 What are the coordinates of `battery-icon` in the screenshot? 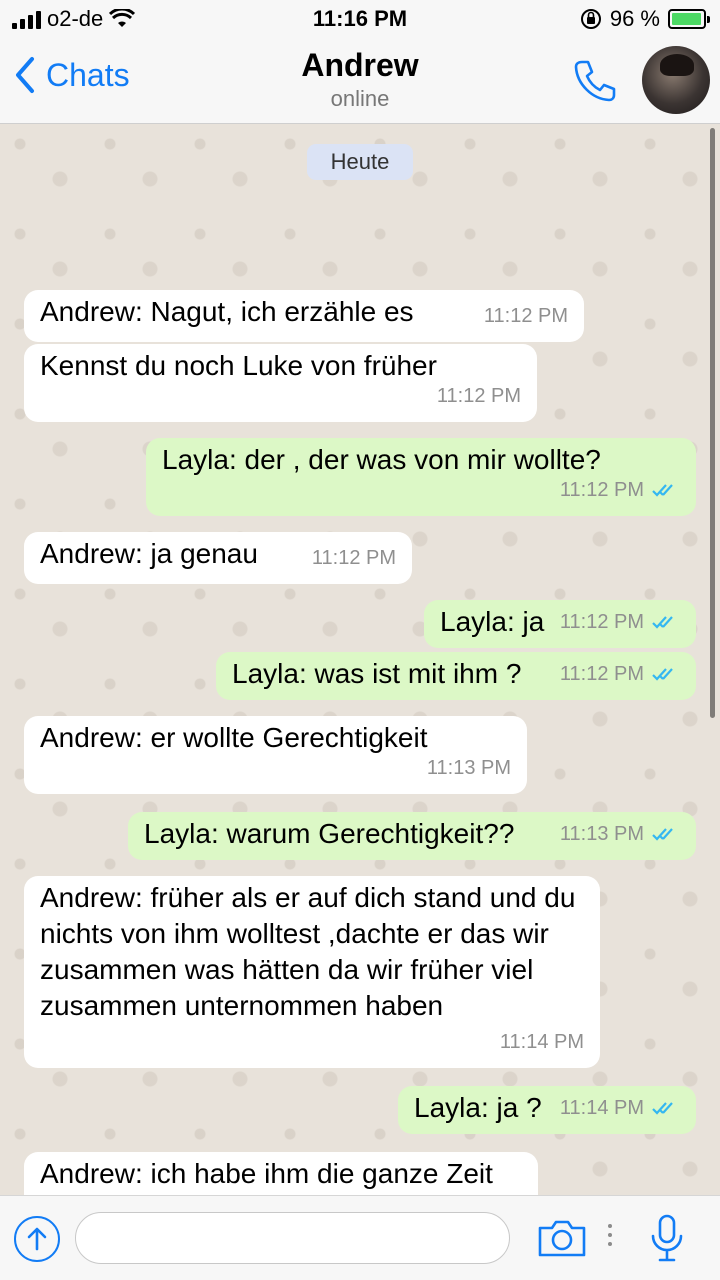 It's located at (689, 19).